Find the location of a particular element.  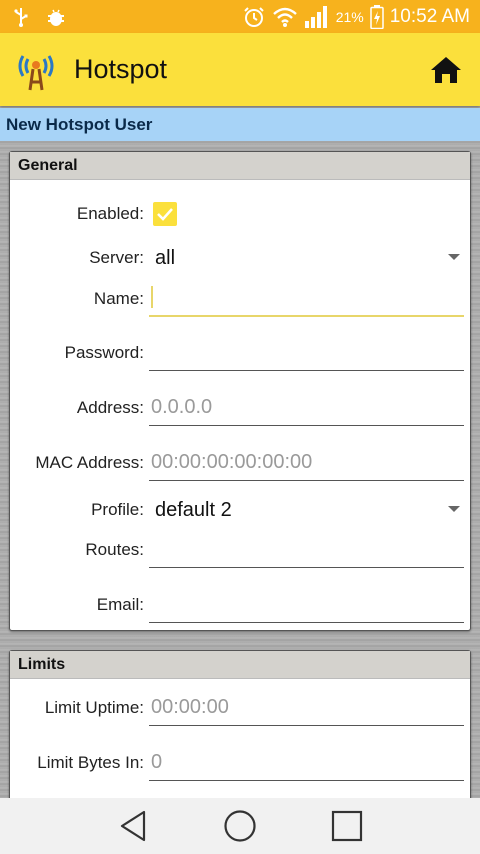

name-input is located at coordinates (306, 297).